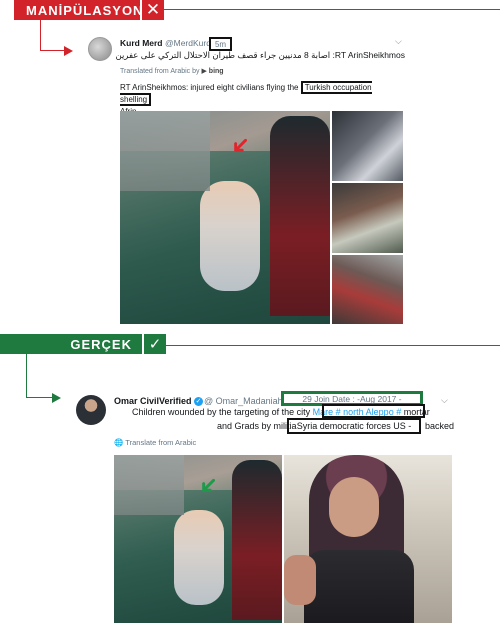 The image size is (500, 632). I want to click on author-name-text: Omar Civil, so click(137, 401).